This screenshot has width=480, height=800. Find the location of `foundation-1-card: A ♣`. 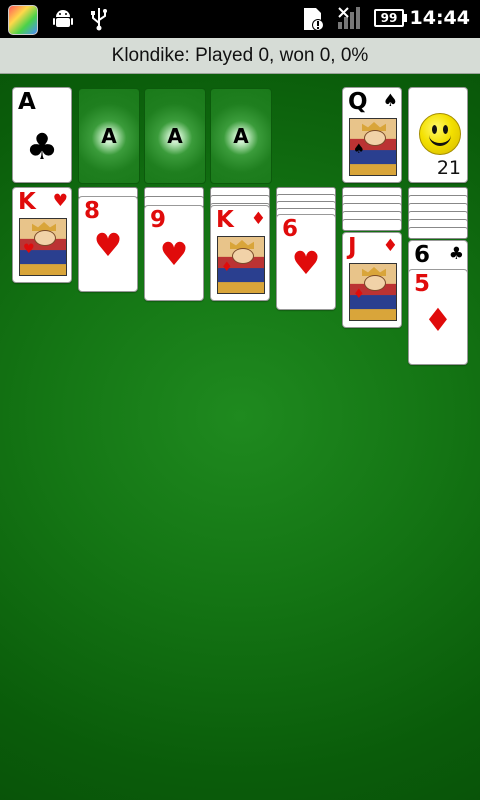

foundation-1-card: A ♣ is located at coordinates (42, 135).